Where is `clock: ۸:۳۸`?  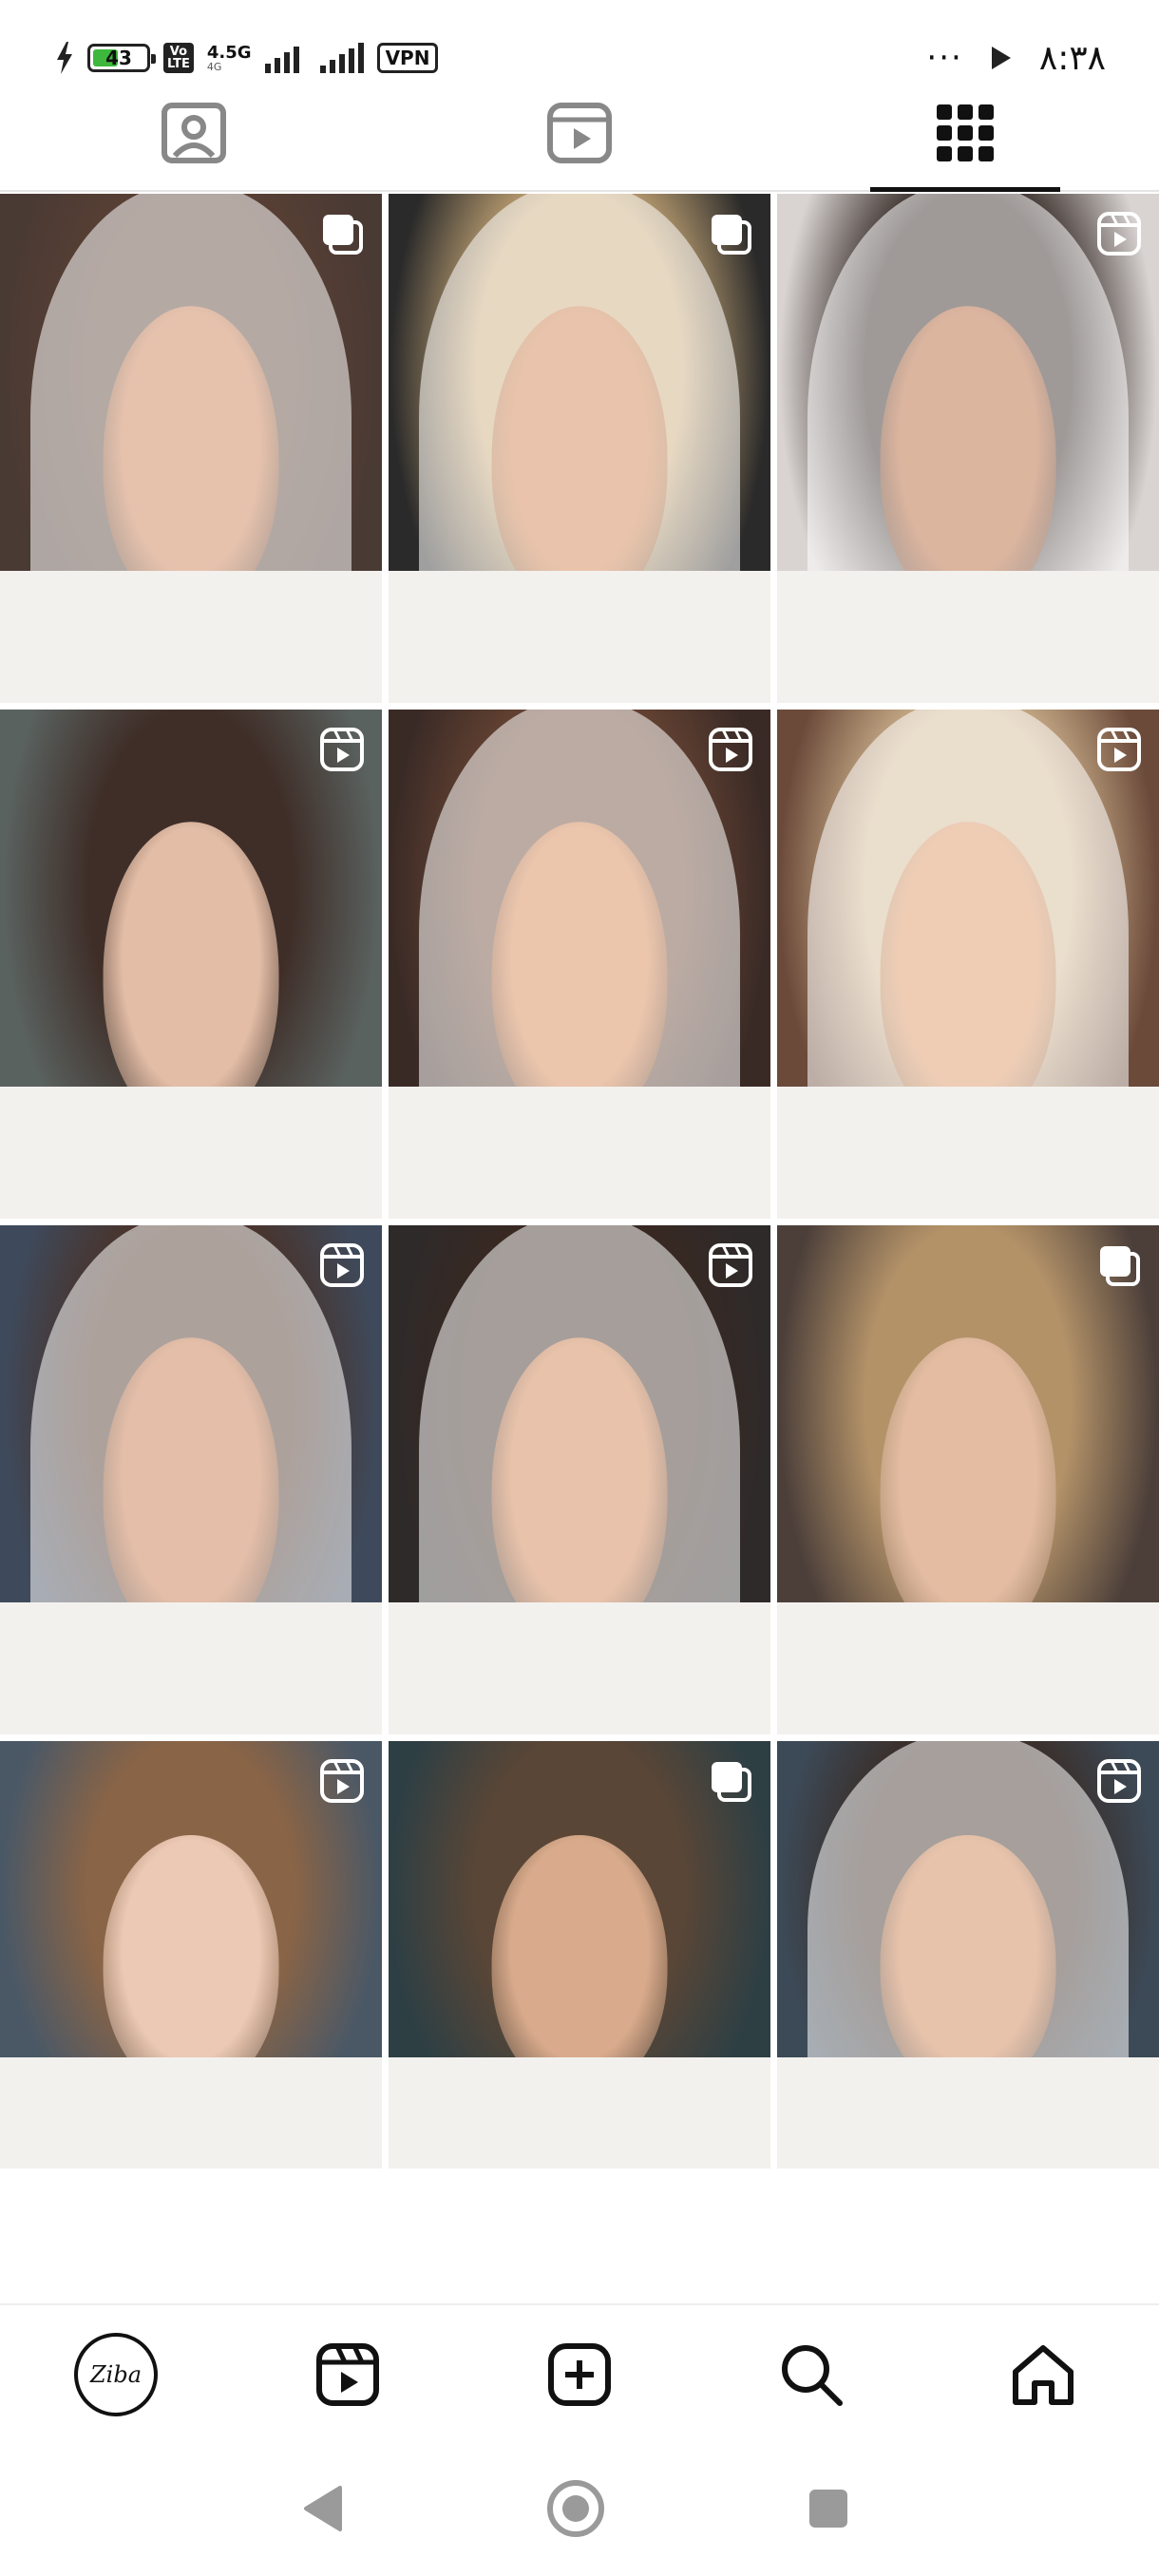
clock: ۸:۳۸ is located at coordinates (1072, 58).